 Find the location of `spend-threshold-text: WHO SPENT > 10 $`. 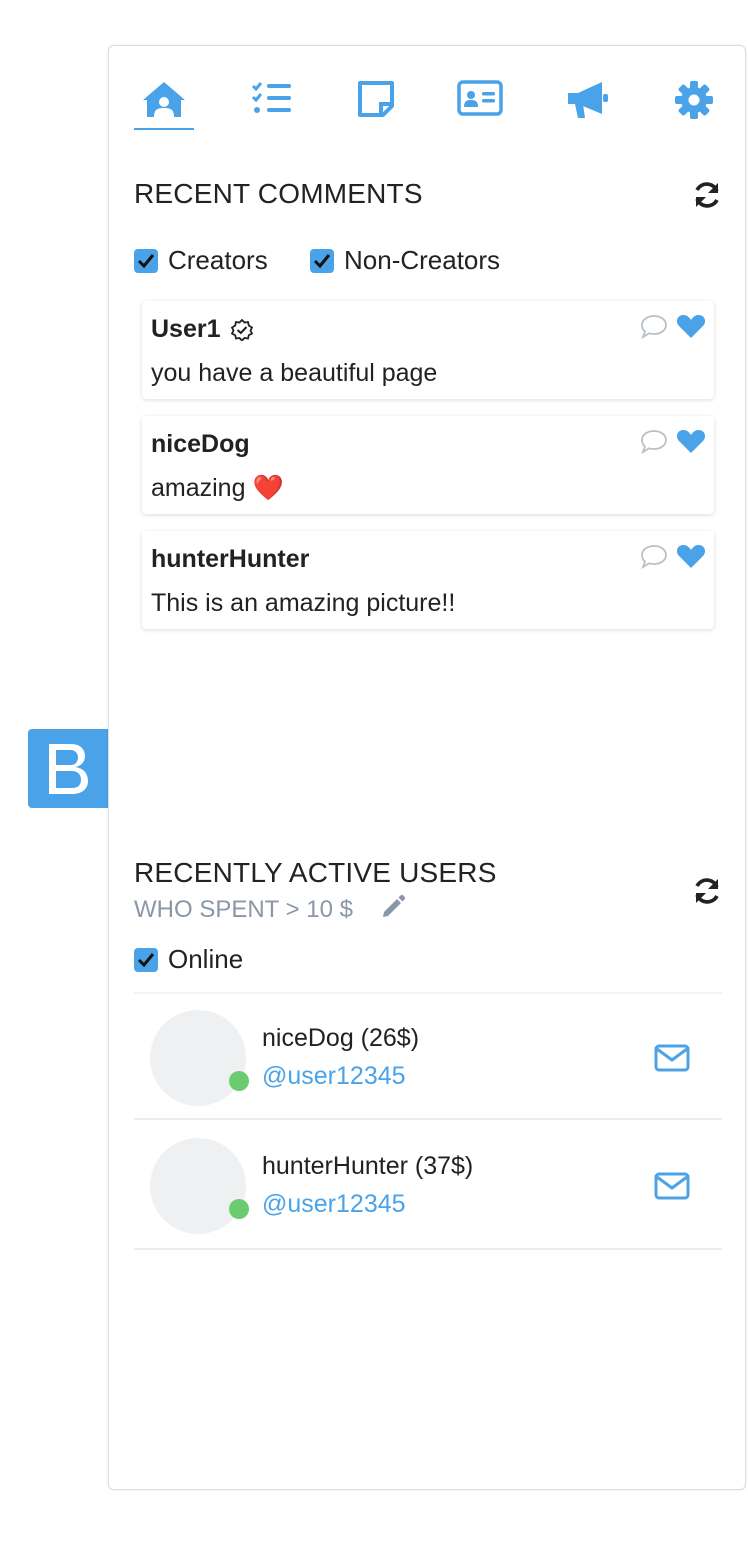

spend-threshold-text: WHO SPENT > 10 $ is located at coordinates (243, 909).